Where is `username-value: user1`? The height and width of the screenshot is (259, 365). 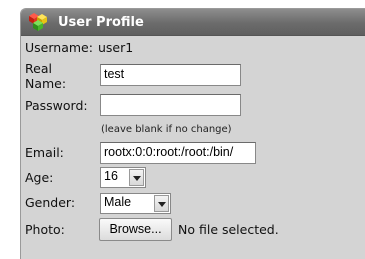 username-value: user1 is located at coordinates (116, 47).